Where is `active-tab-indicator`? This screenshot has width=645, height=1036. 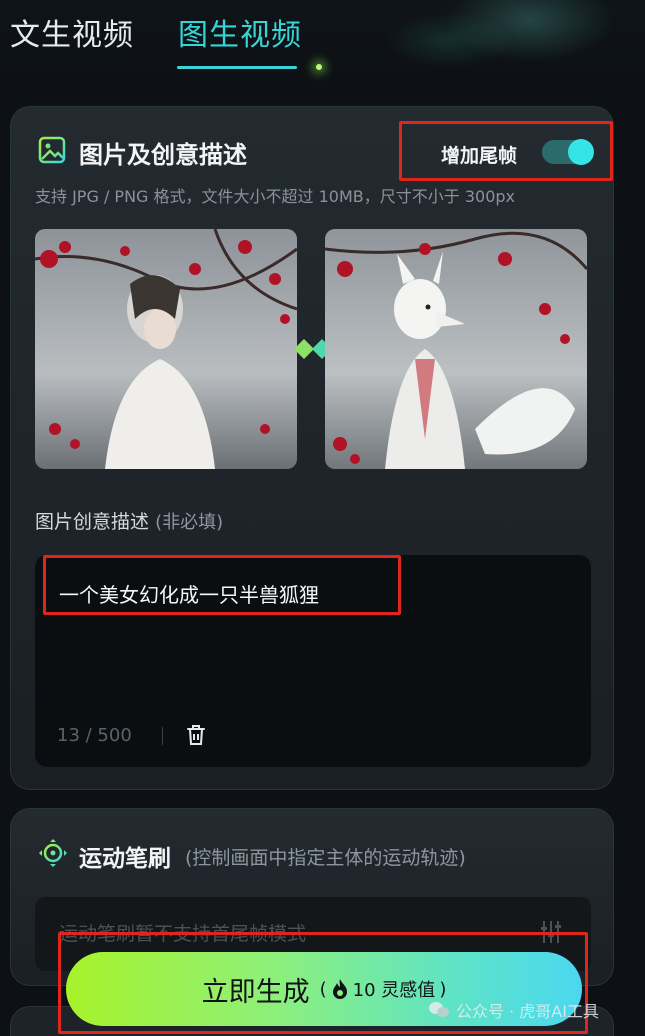 active-tab-indicator is located at coordinates (237, 67).